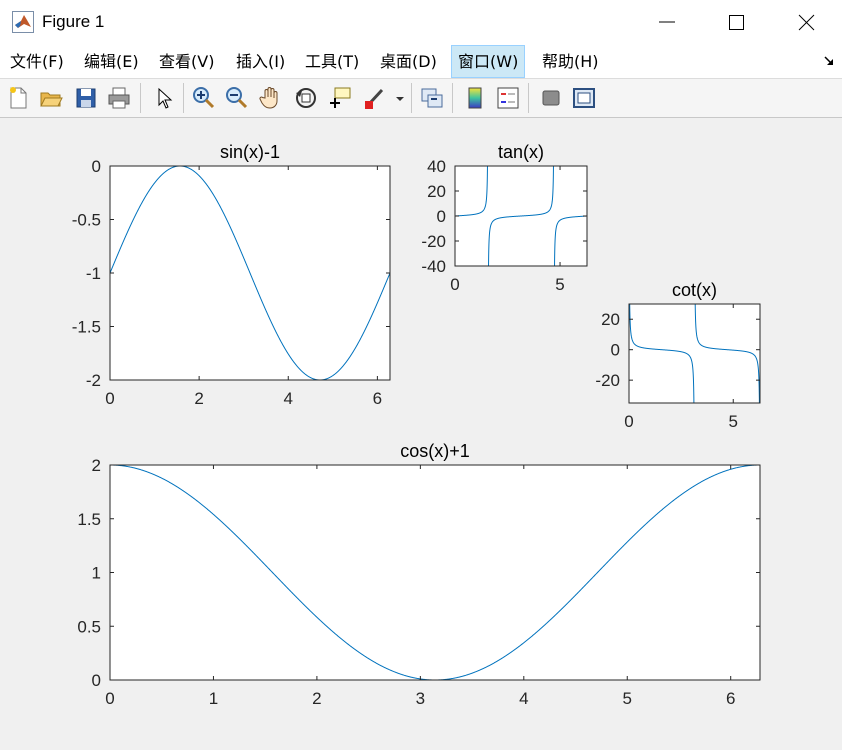  I want to click on brush-dropdown-icon, so click(400, 98).